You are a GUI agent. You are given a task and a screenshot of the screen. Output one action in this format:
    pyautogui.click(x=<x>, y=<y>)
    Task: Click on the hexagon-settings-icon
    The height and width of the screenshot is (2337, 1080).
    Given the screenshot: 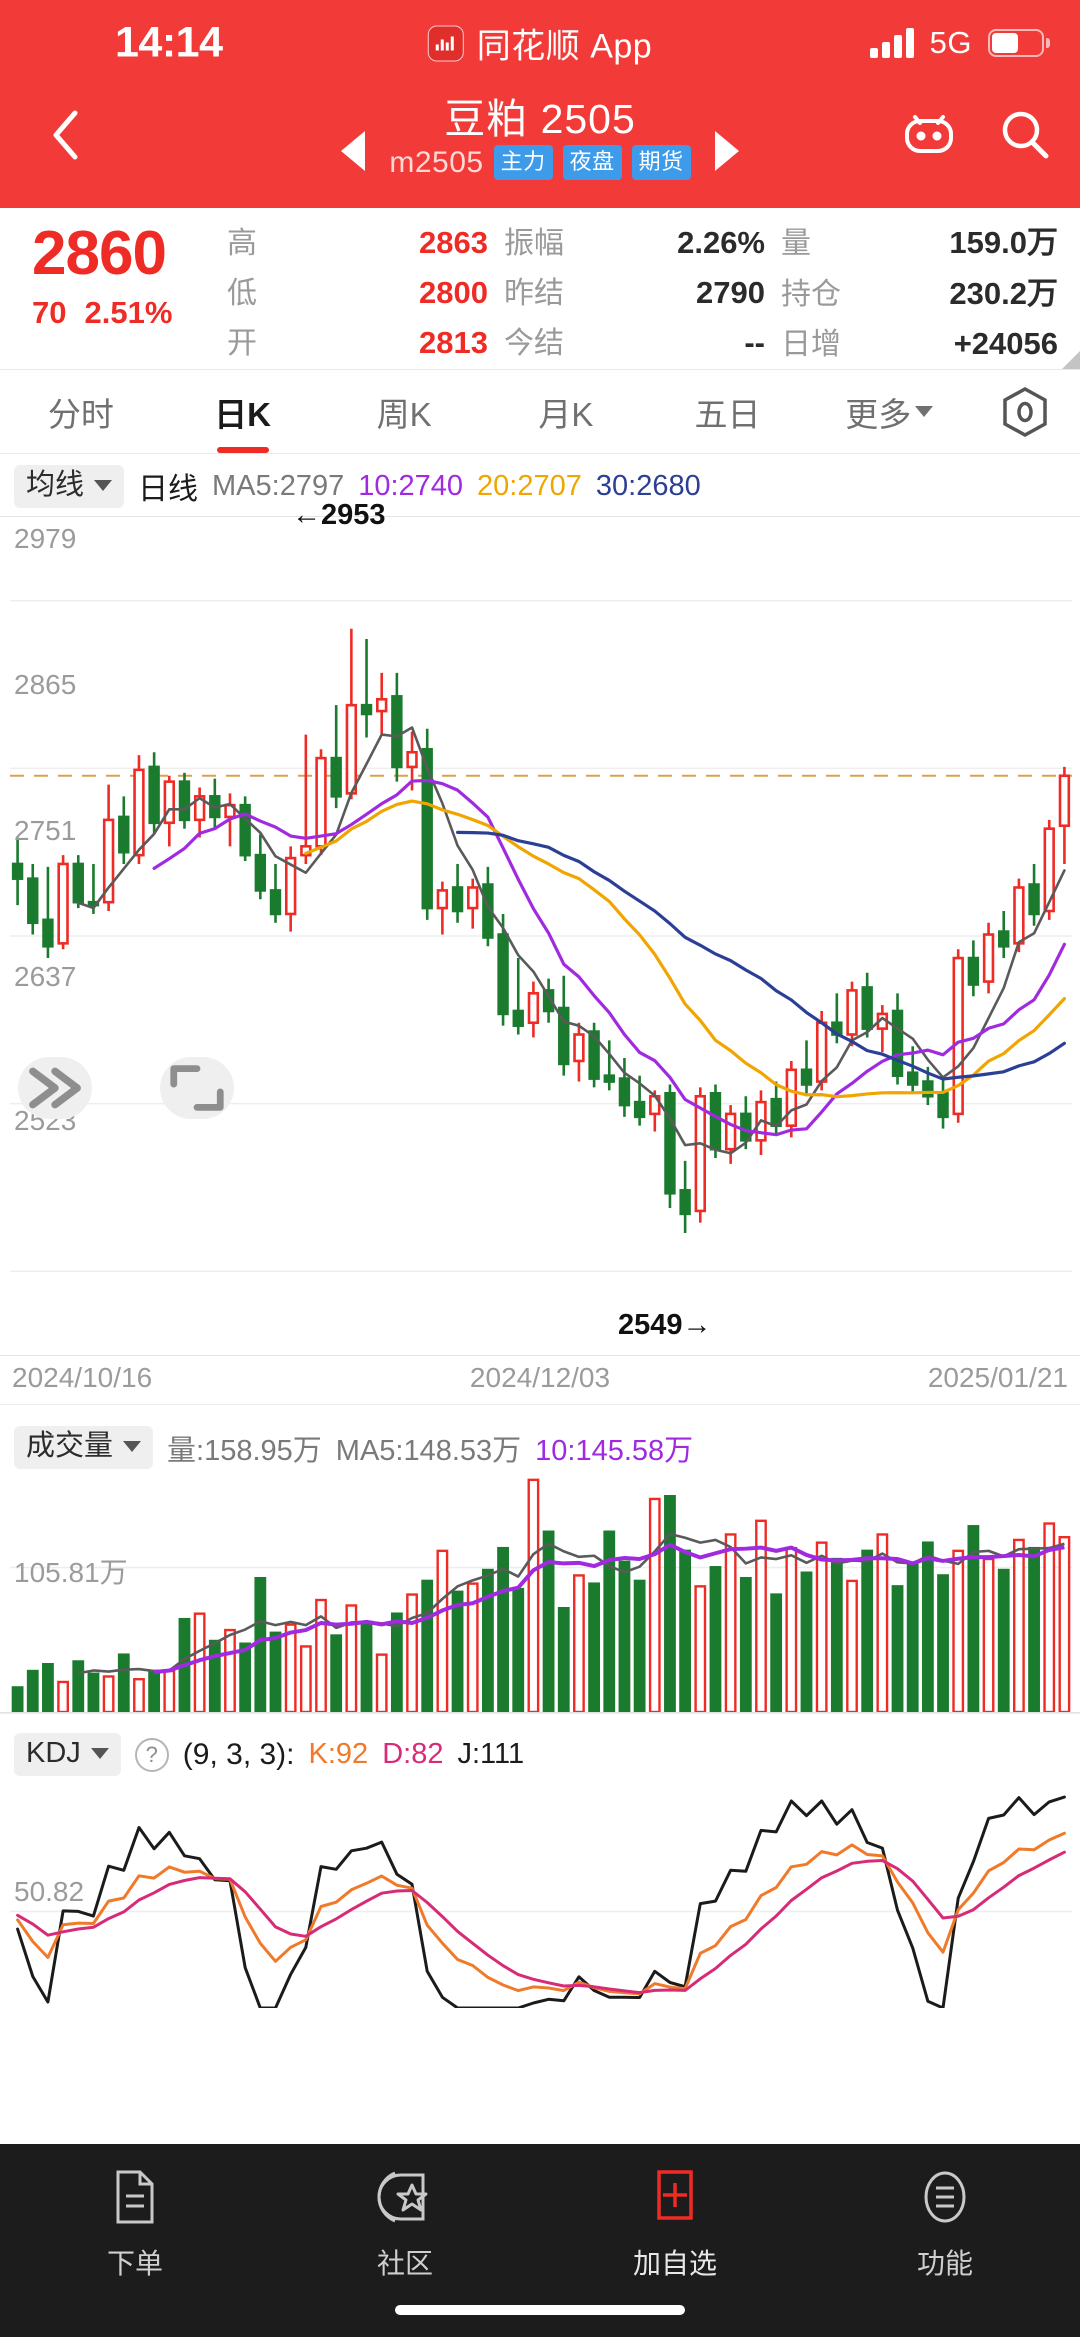 What is the action you would take?
    pyautogui.click(x=1025, y=411)
    